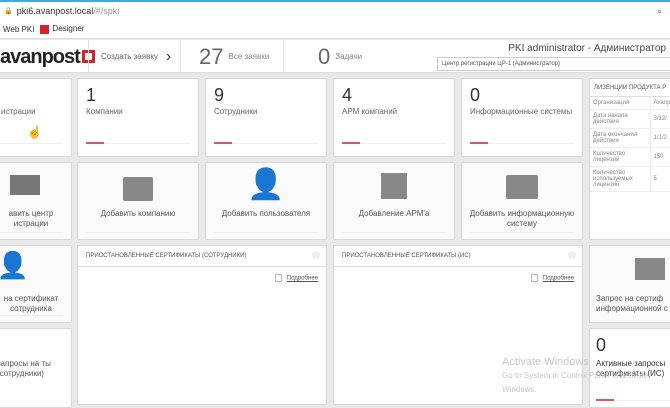 This screenshot has height=408, width=670. Describe the element at coordinates (522, 218) in the screenshot. I see `action-label: Добавить информационную систему` at that location.